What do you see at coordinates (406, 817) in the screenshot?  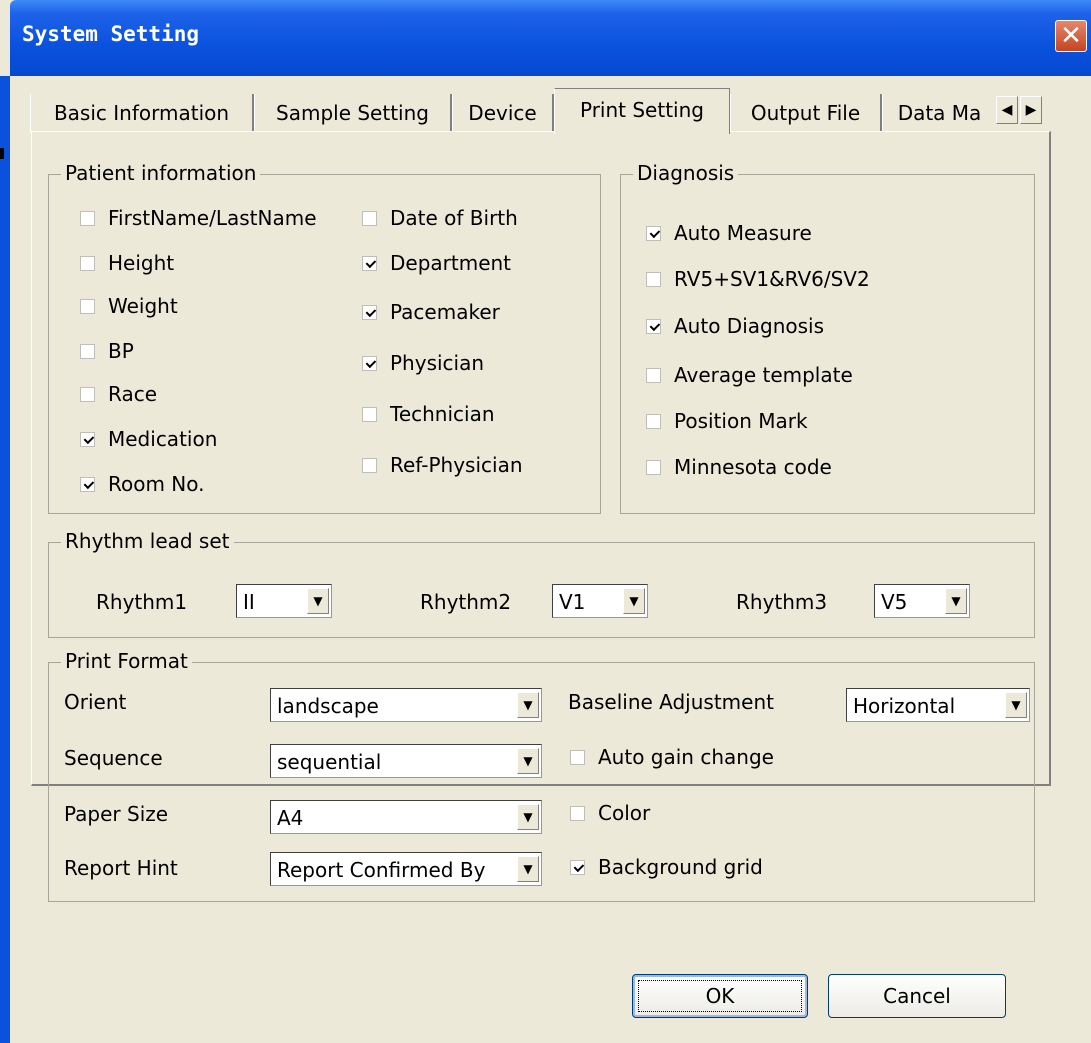 I see `paper-size-select: A4 ▼` at bounding box center [406, 817].